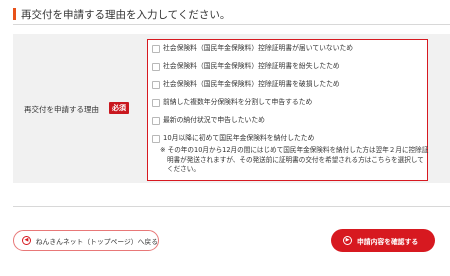 This screenshot has height=276, width=450. What do you see at coordinates (251, 66) in the screenshot?
I see `reason-option-label: 社会保険料（国民年金保険料）控除証明書を紛失したため` at bounding box center [251, 66].